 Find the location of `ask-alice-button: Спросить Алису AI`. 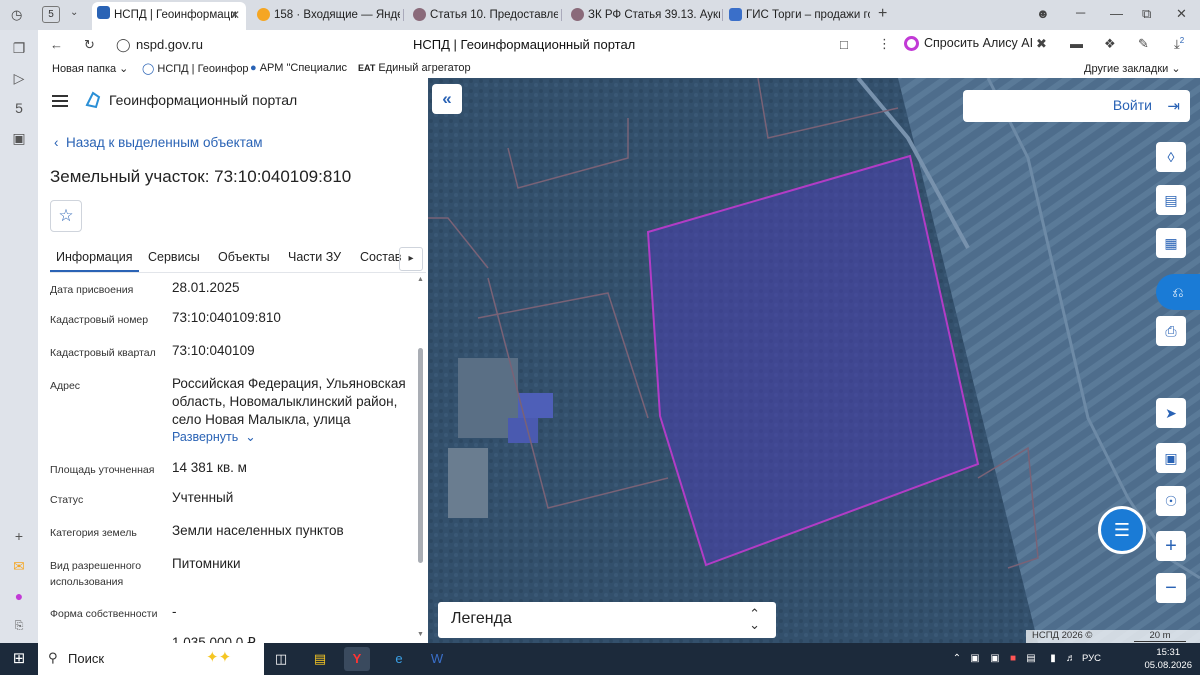

ask-alice-button: Спросить Алису AI is located at coordinates (969, 43).